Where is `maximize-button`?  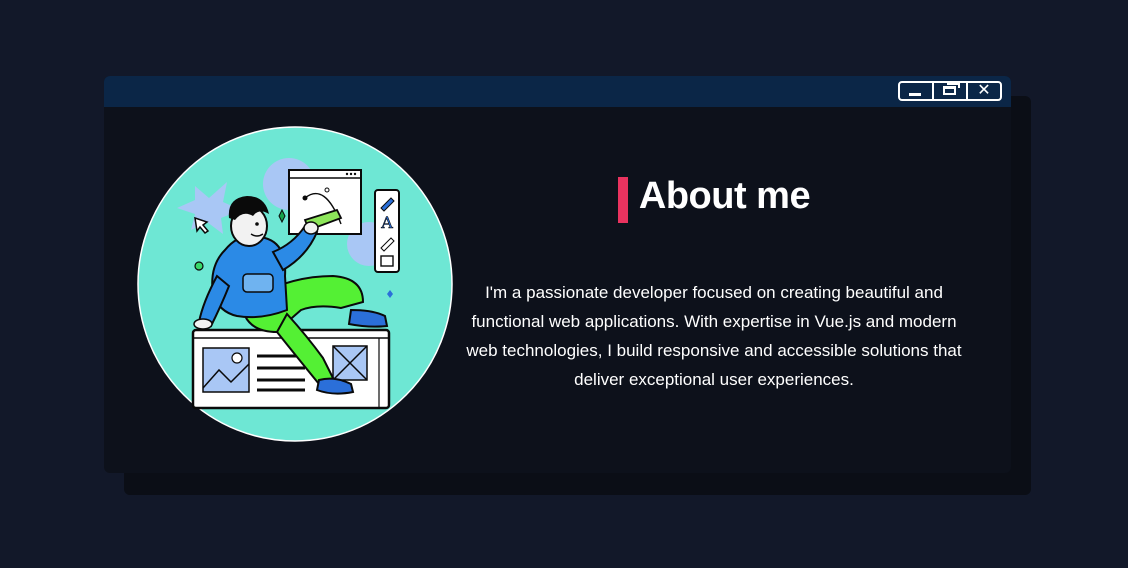 maximize-button is located at coordinates (951, 91).